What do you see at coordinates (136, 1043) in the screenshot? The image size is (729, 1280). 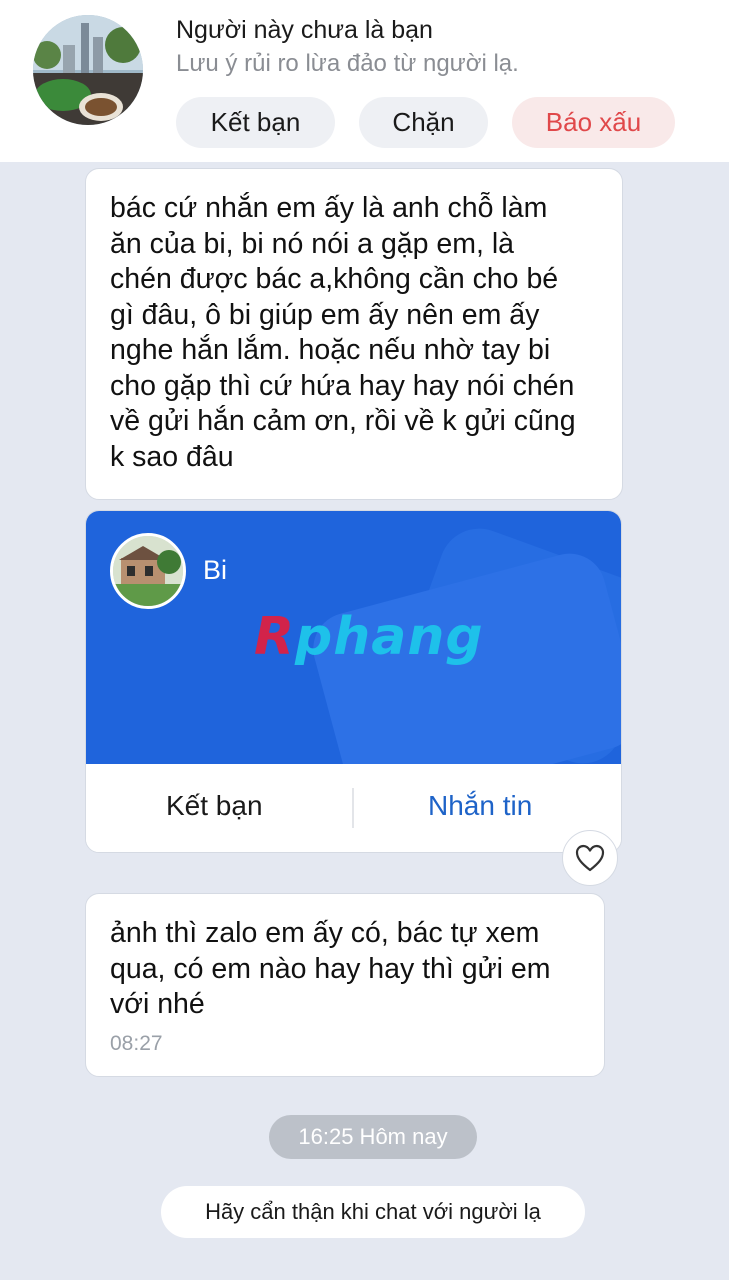 I see `message-timestamp: 08:27` at bounding box center [136, 1043].